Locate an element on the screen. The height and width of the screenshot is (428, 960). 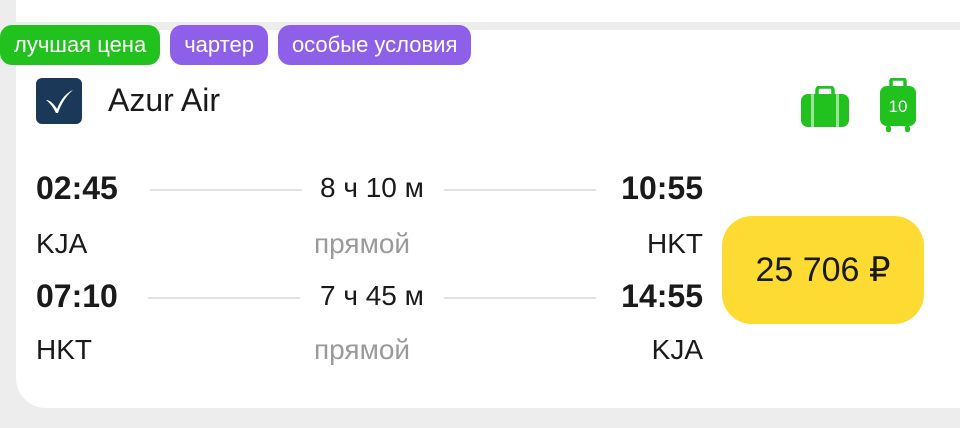
origin-airport-1: KJA is located at coordinates (62, 243).